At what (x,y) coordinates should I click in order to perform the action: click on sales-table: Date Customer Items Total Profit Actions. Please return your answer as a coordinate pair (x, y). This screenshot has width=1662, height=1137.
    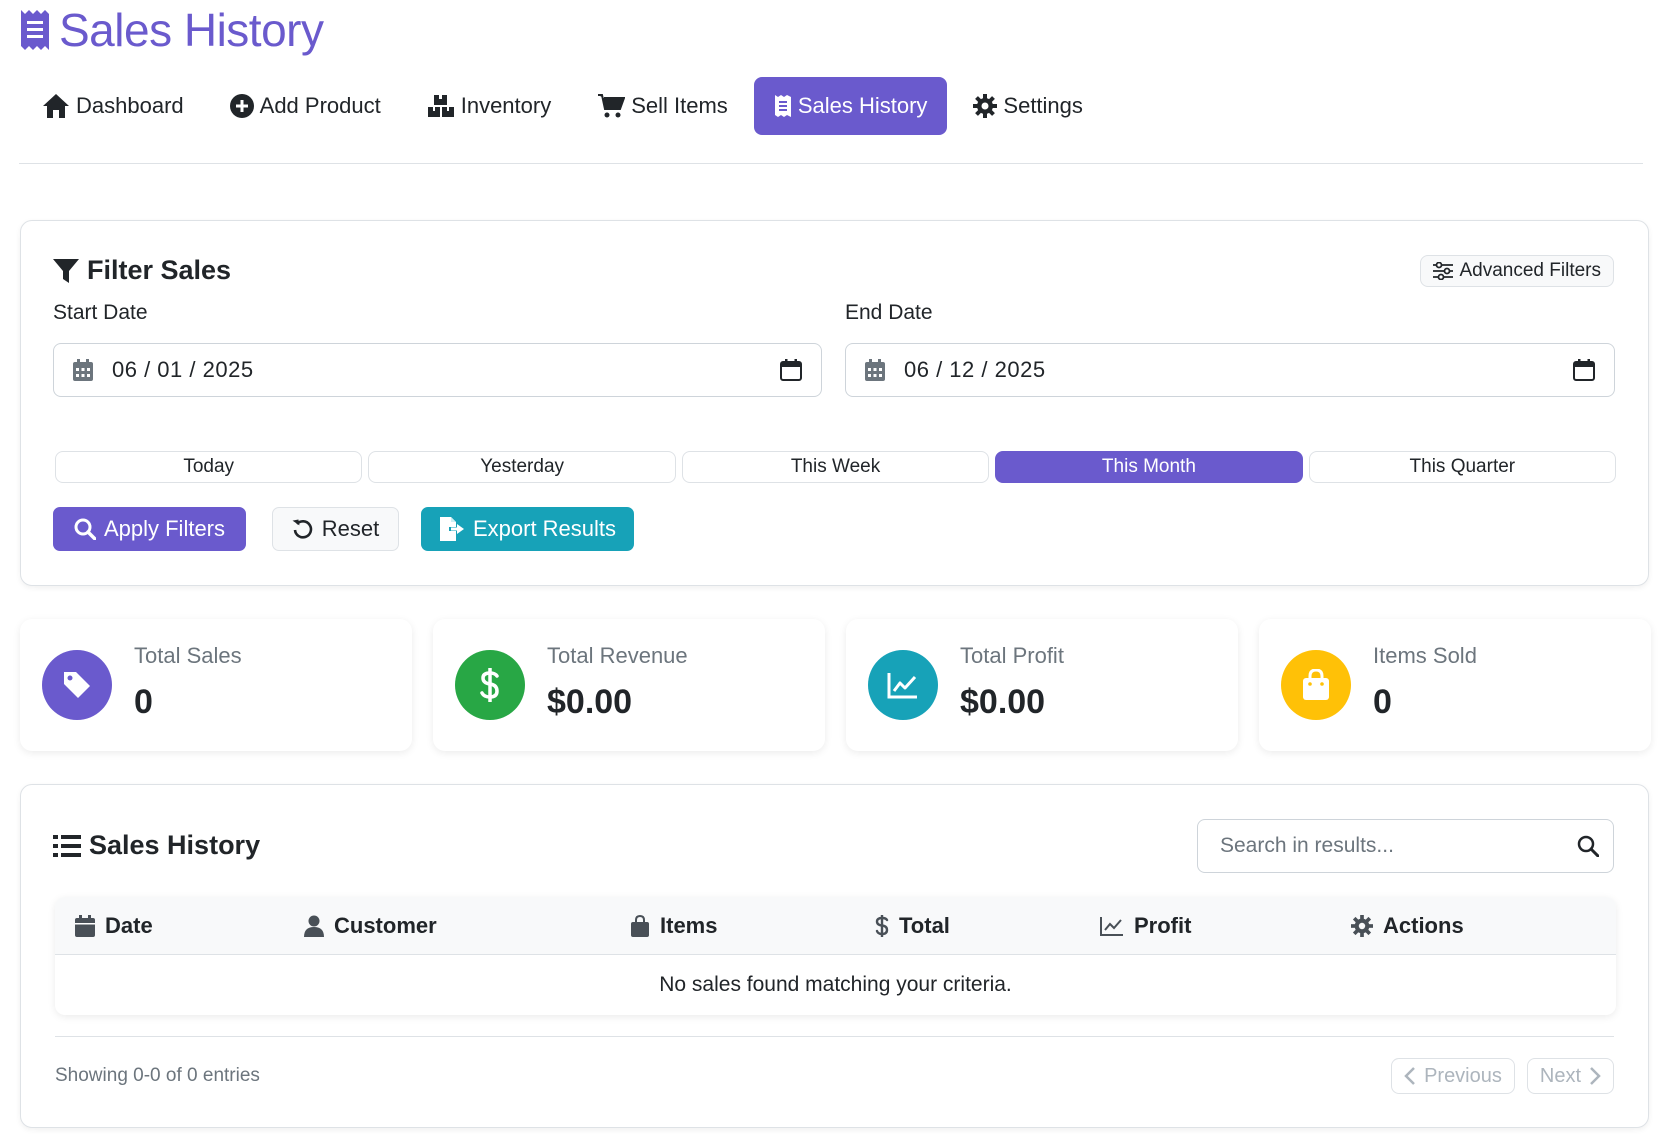
    Looking at the image, I should click on (835, 956).